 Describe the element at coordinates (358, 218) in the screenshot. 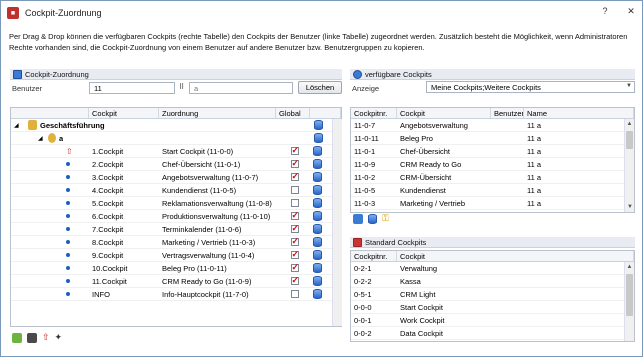

I see `edit-icon` at that location.